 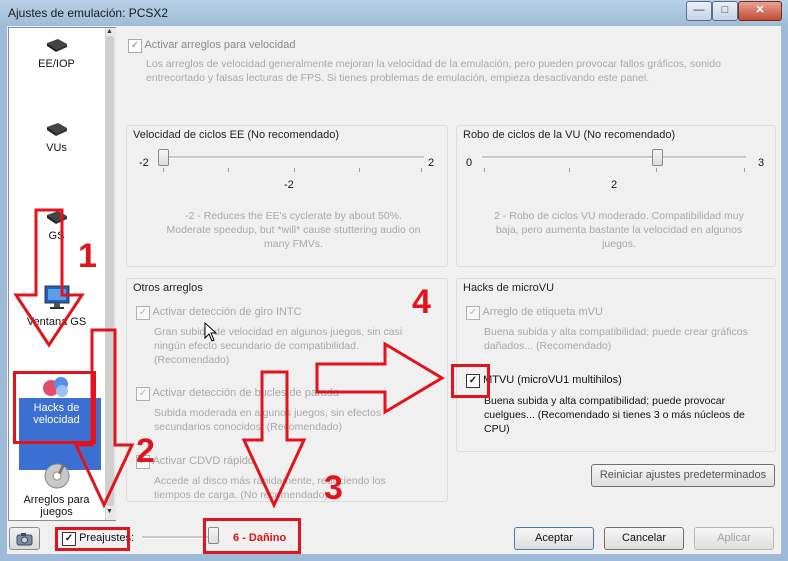 I want to click on arrow-2-icon, so click(x=104, y=418).